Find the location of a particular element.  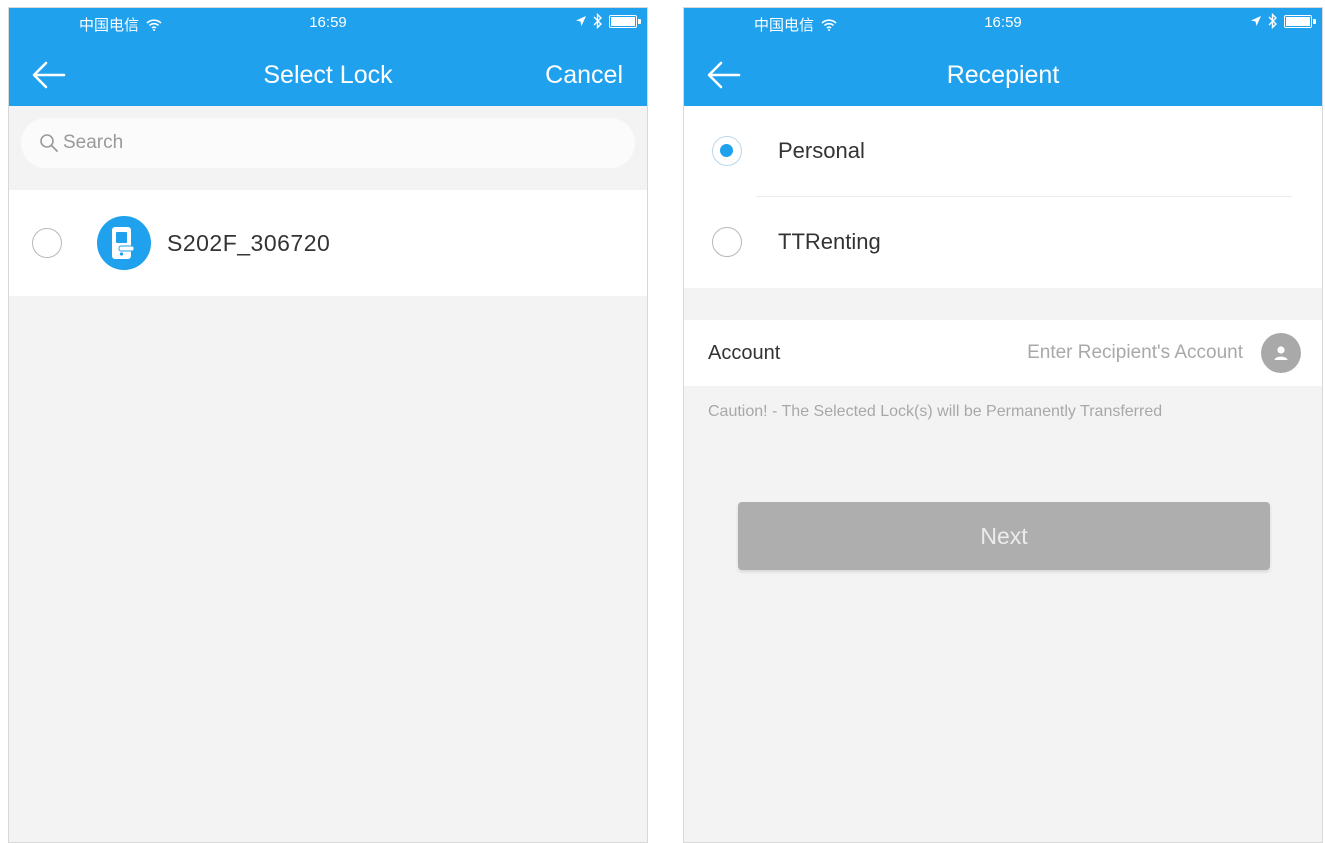

door-lock-icon is located at coordinates (124, 243).